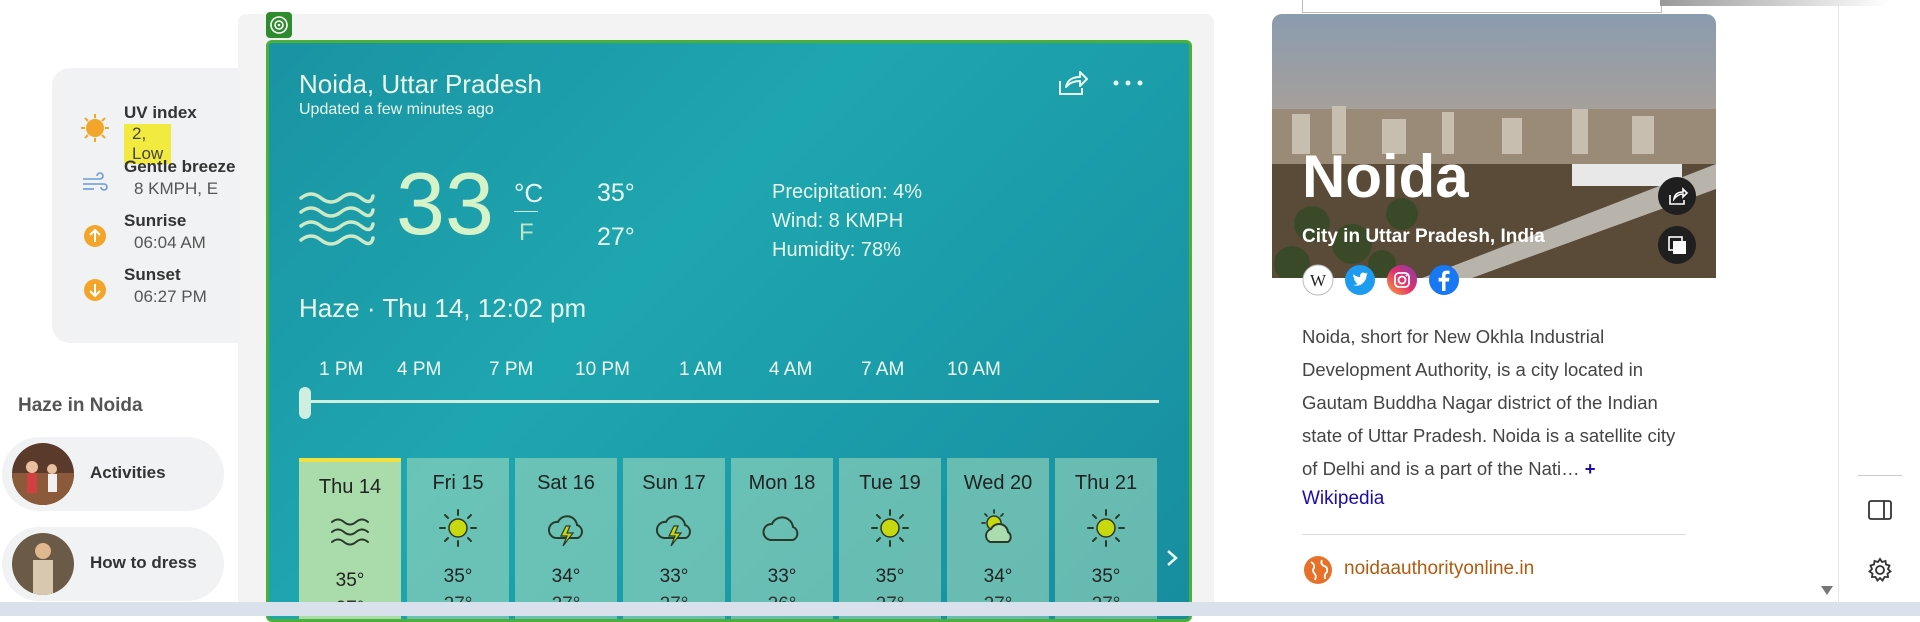  Describe the element at coordinates (160, 112) in the screenshot. I see `uv-index-label: UV index` at that location.